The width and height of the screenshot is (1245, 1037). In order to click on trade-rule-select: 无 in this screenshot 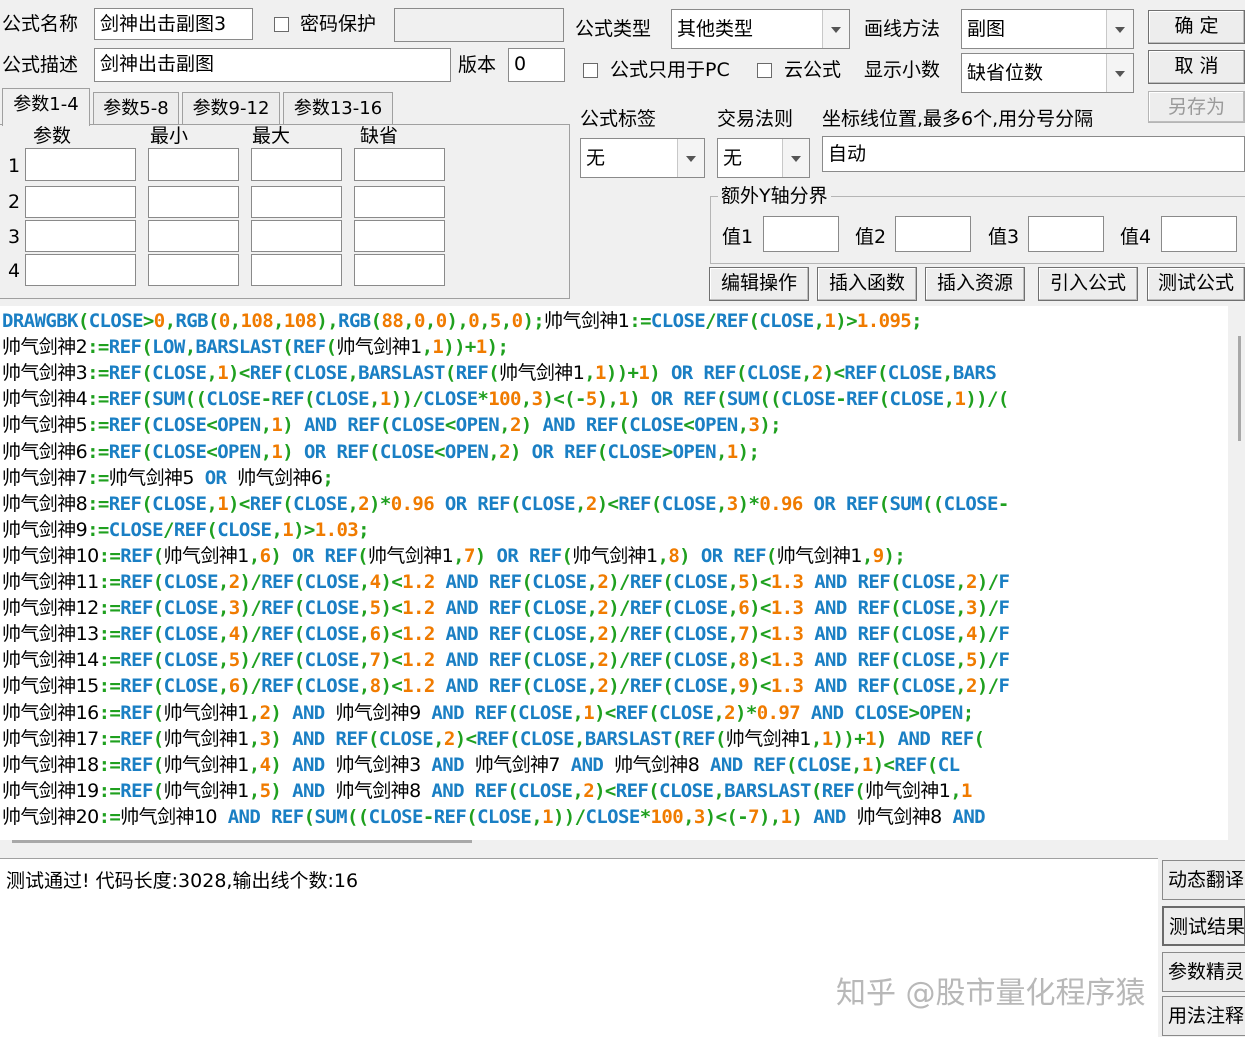, I will do `click(763, 158)`.